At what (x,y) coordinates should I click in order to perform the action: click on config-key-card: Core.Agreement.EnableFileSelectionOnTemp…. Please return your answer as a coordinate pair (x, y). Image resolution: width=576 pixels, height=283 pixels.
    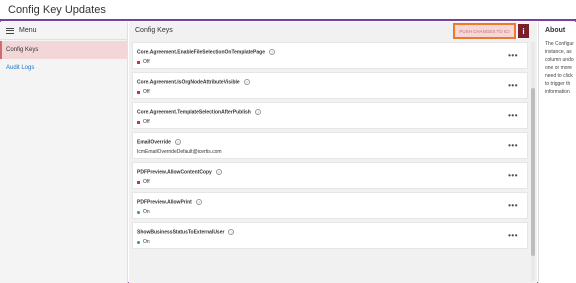
    Looking at the image, I should click on (330, 55).